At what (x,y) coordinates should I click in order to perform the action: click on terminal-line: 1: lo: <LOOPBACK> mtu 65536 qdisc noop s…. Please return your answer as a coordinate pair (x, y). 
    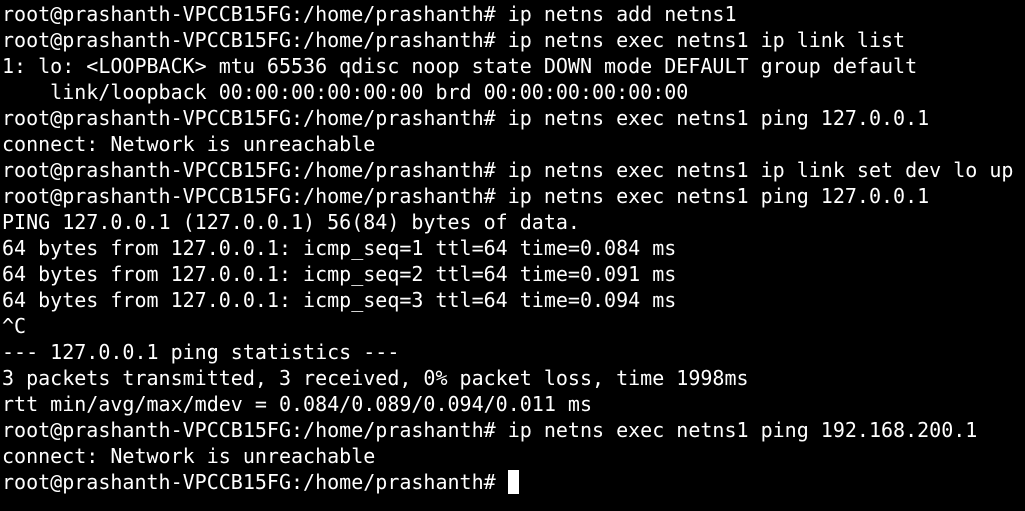
    Looking at the image, I should click on (460, 66).